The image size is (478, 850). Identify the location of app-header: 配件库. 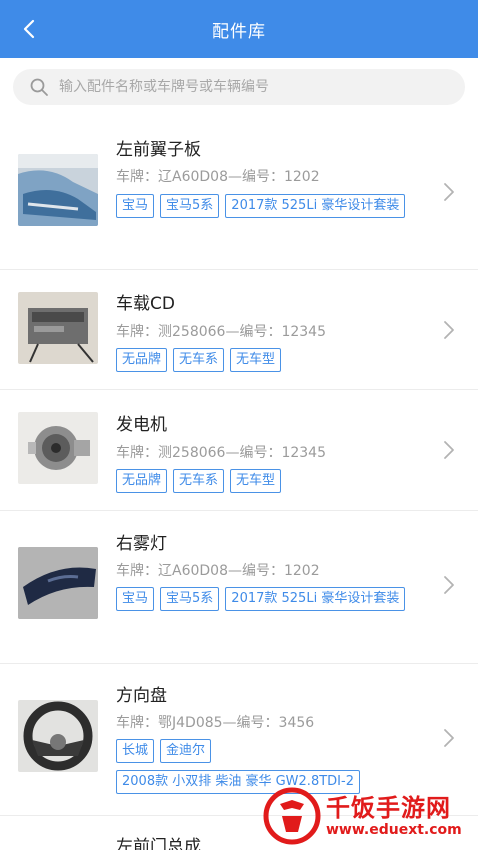
(239, 29).